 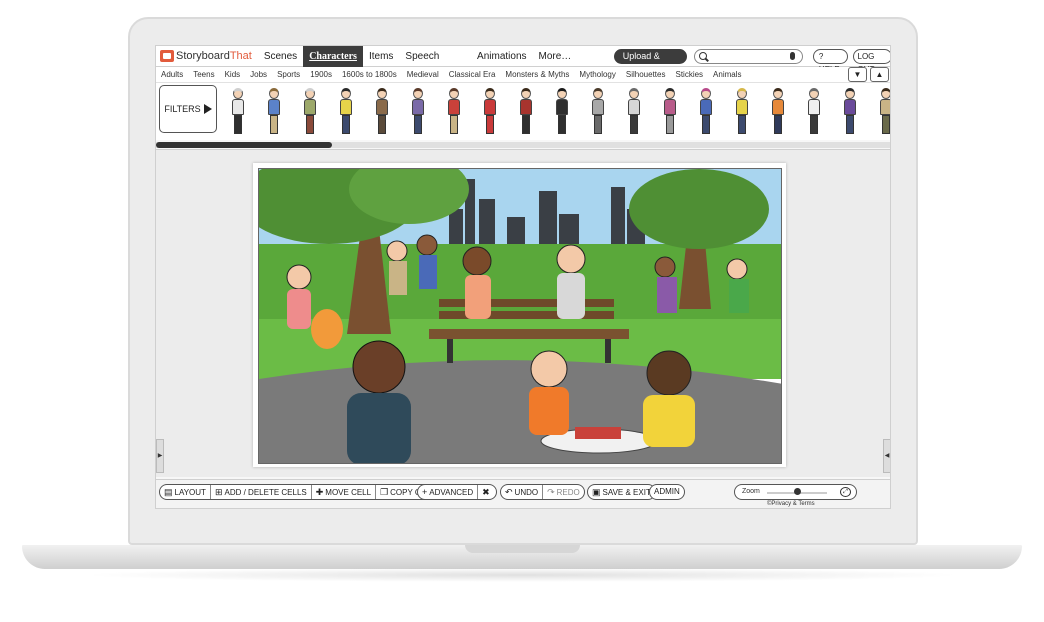 What do you see at coordinates (751, 491) in the screenshot?
I see `zoom-label: Zoom` at bounding box center [751, 491].